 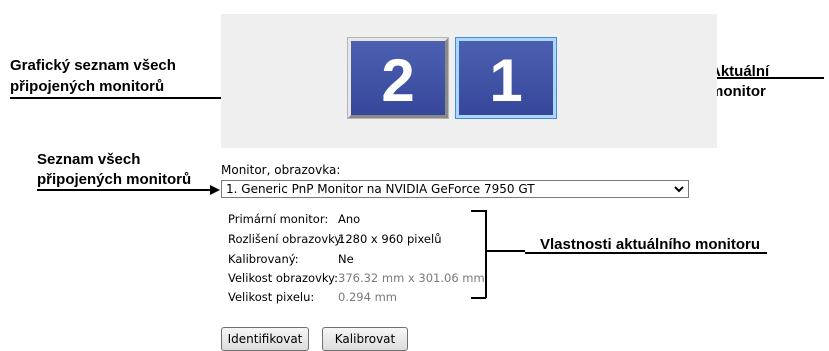 What do you see at coordinates (390, 239) in the screenshot?
I see `prop-value-resolution: 1280 x 960 pixelů` at bounding box center [390, 239].